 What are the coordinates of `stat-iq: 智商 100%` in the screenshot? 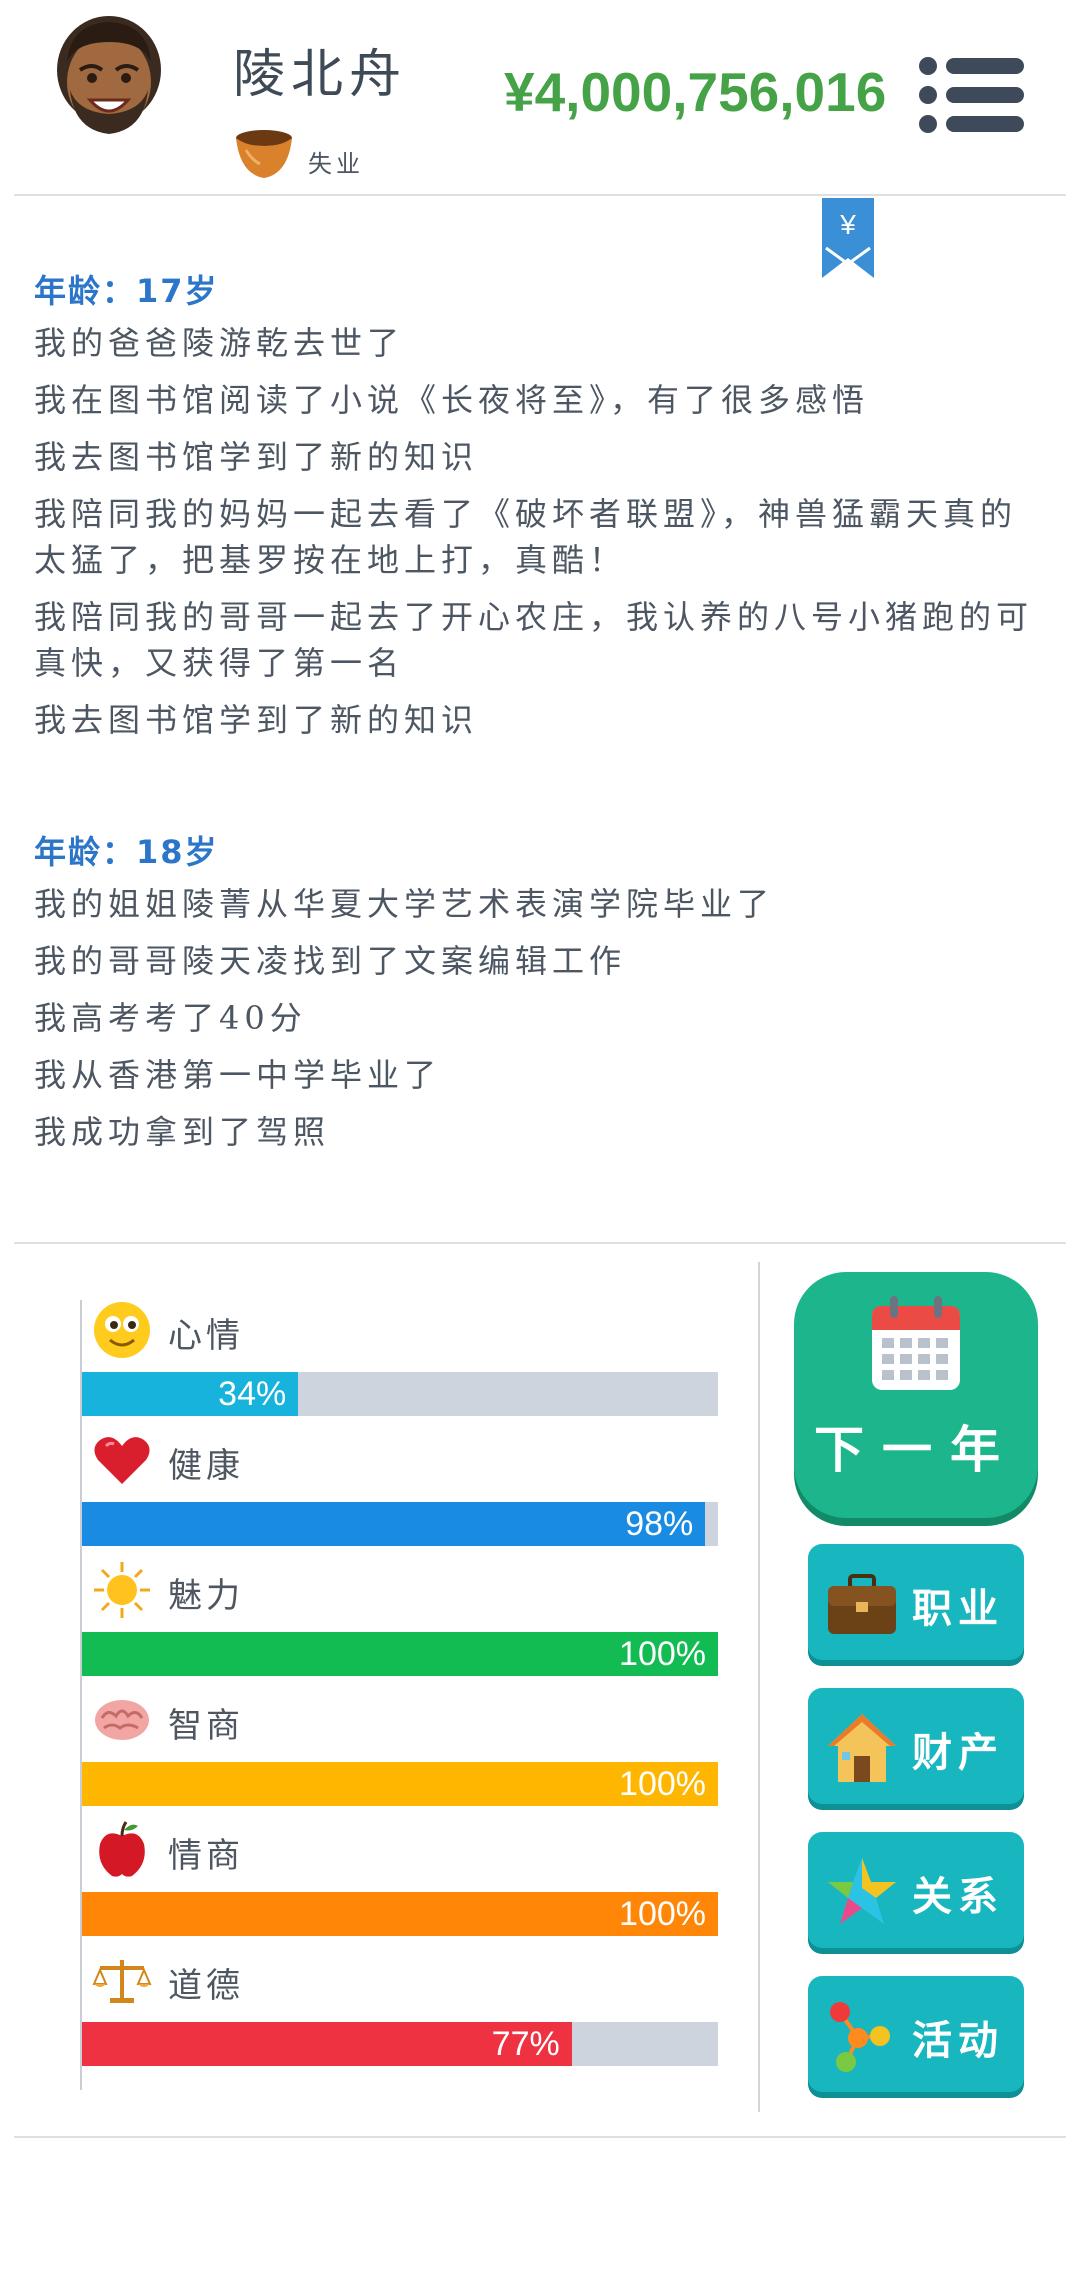 It's located at (402, 1754).